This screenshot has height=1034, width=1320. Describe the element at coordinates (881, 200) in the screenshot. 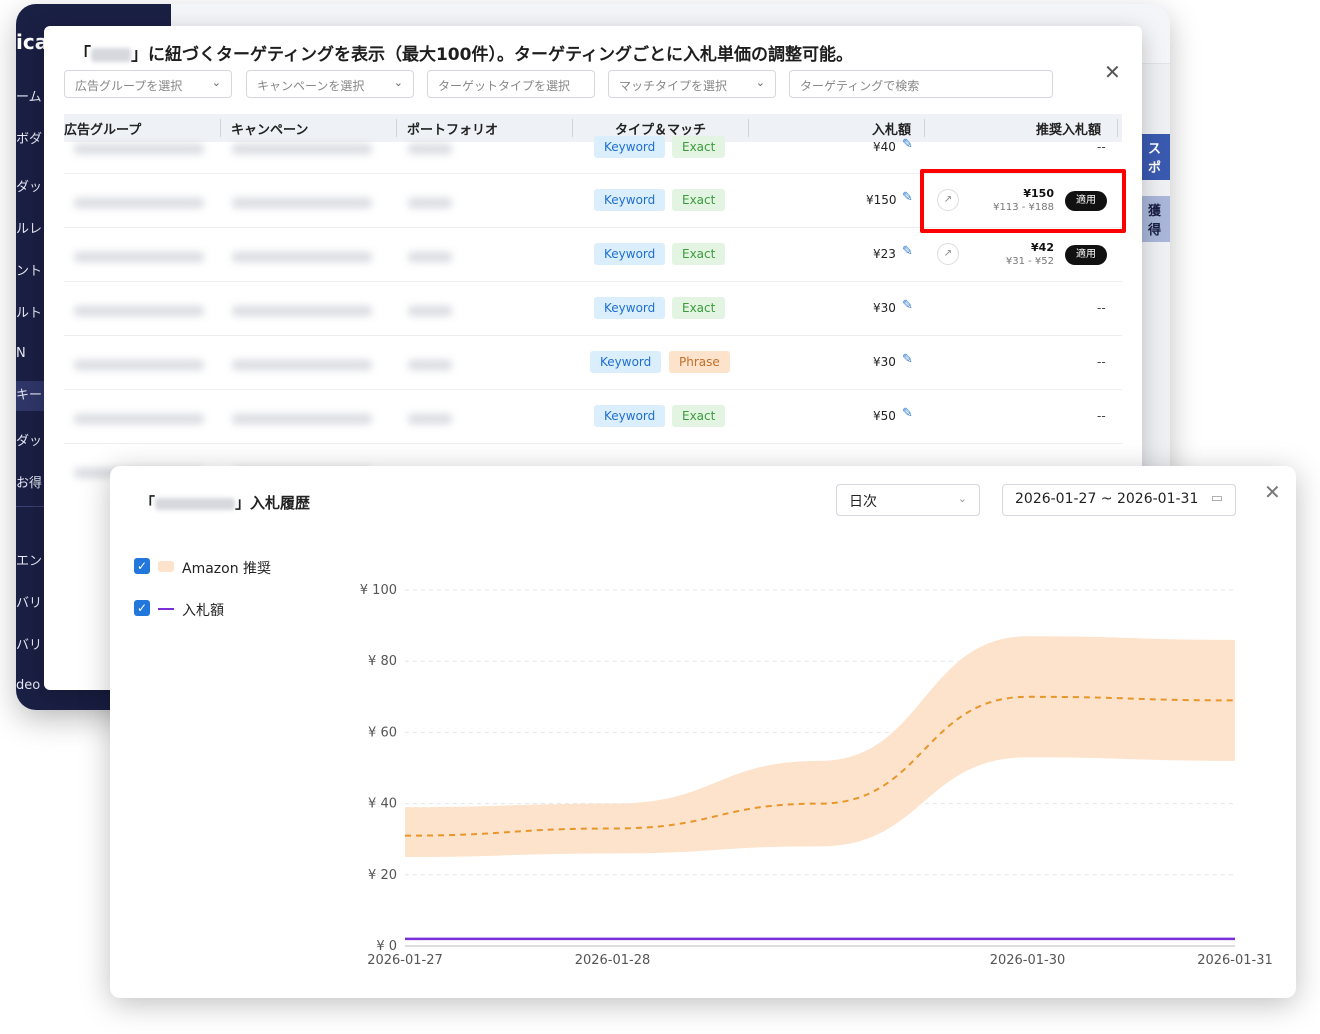

I see `bid-value: ¥150` at that location.